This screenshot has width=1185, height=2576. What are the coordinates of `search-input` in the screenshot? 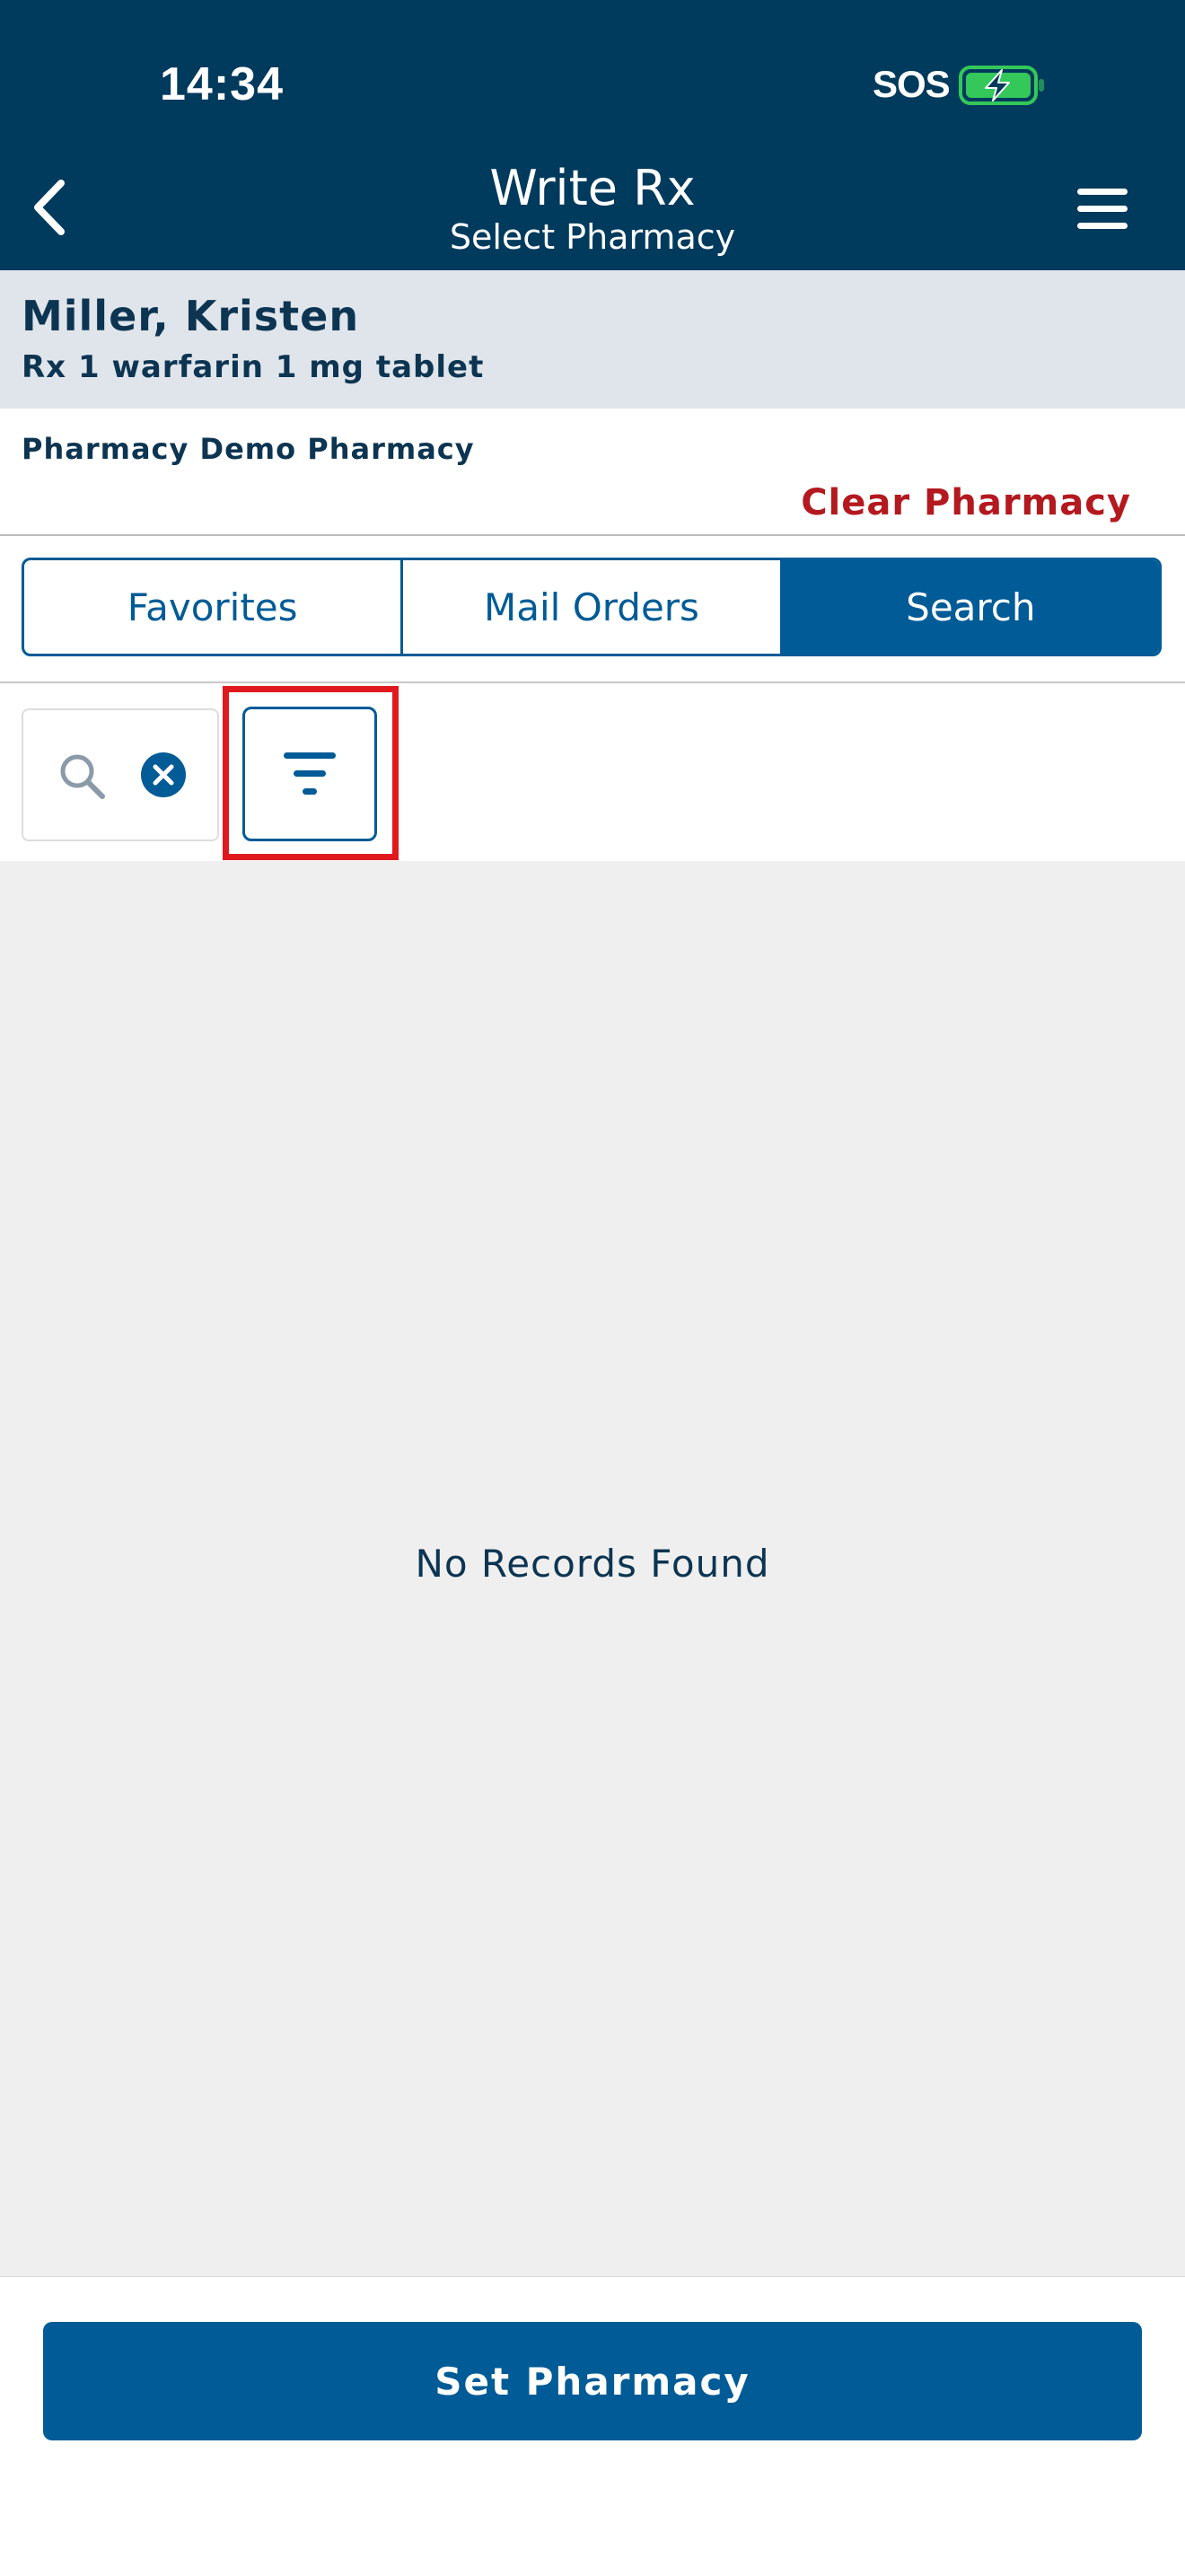 It's located at (120, 774).